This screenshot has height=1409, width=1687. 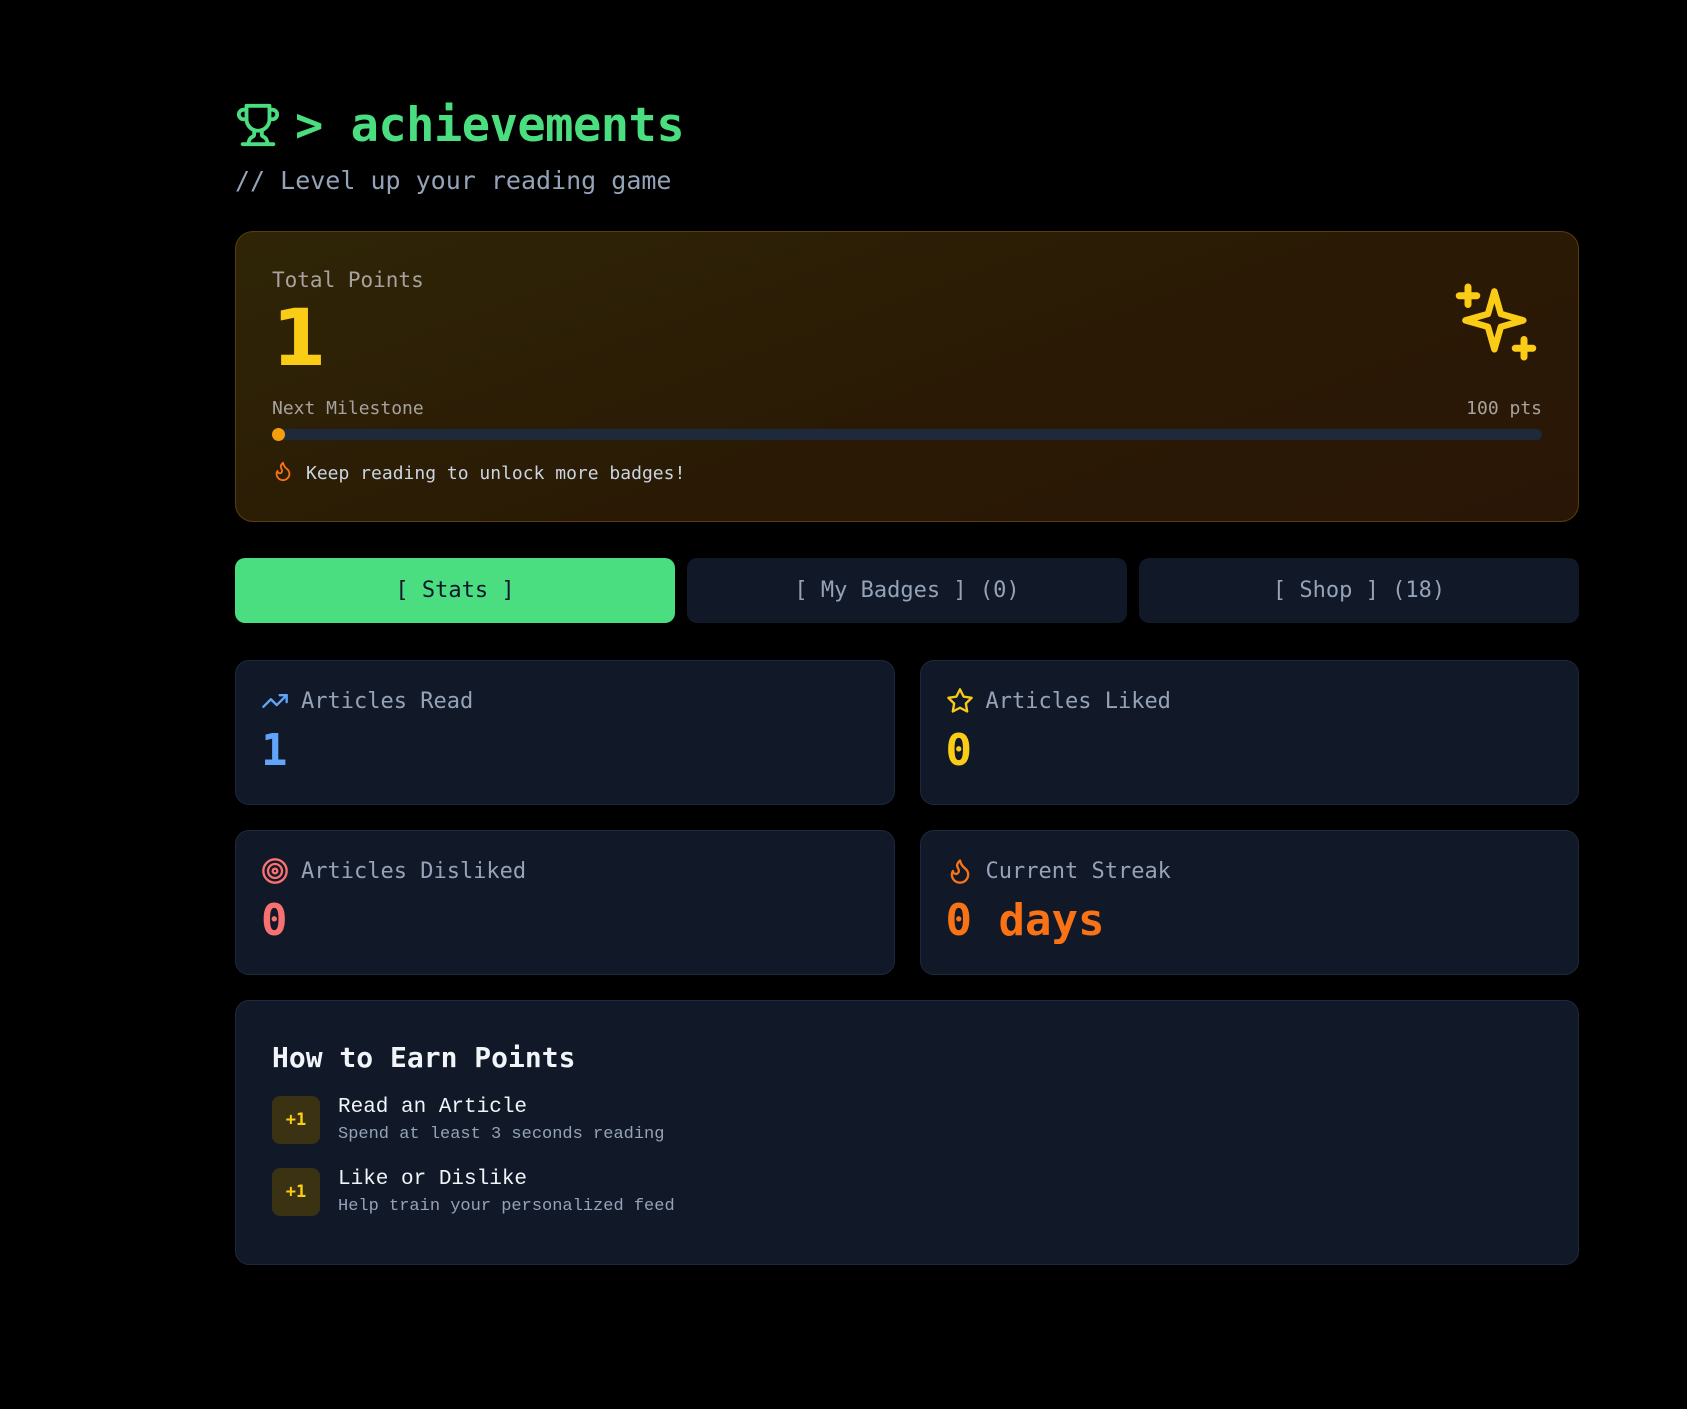 What do you see at coordinates (258, 125) in the screenshot?
I see `trophy-icon` at bounding box center [258, 125].